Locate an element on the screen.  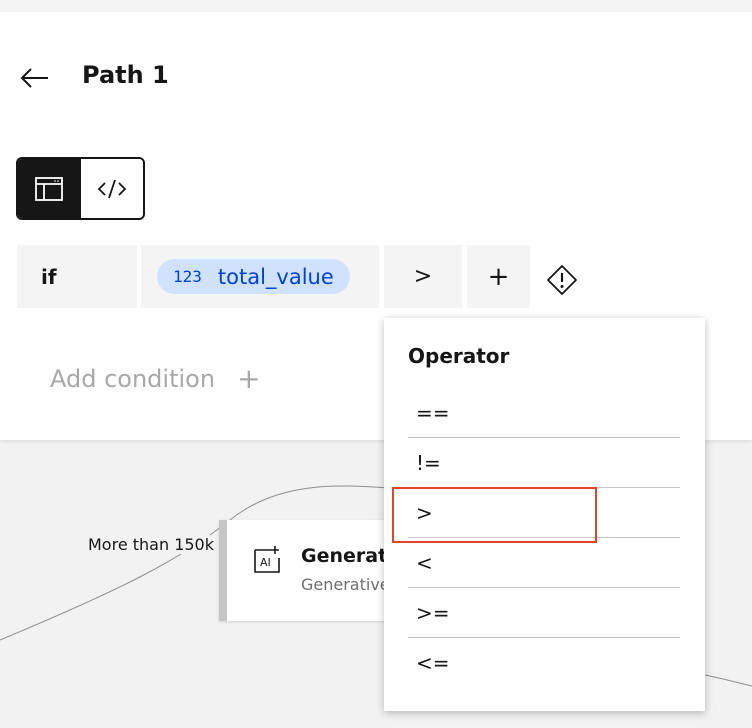
ai-generate-icon: AI is located at coordinates (267, 559).